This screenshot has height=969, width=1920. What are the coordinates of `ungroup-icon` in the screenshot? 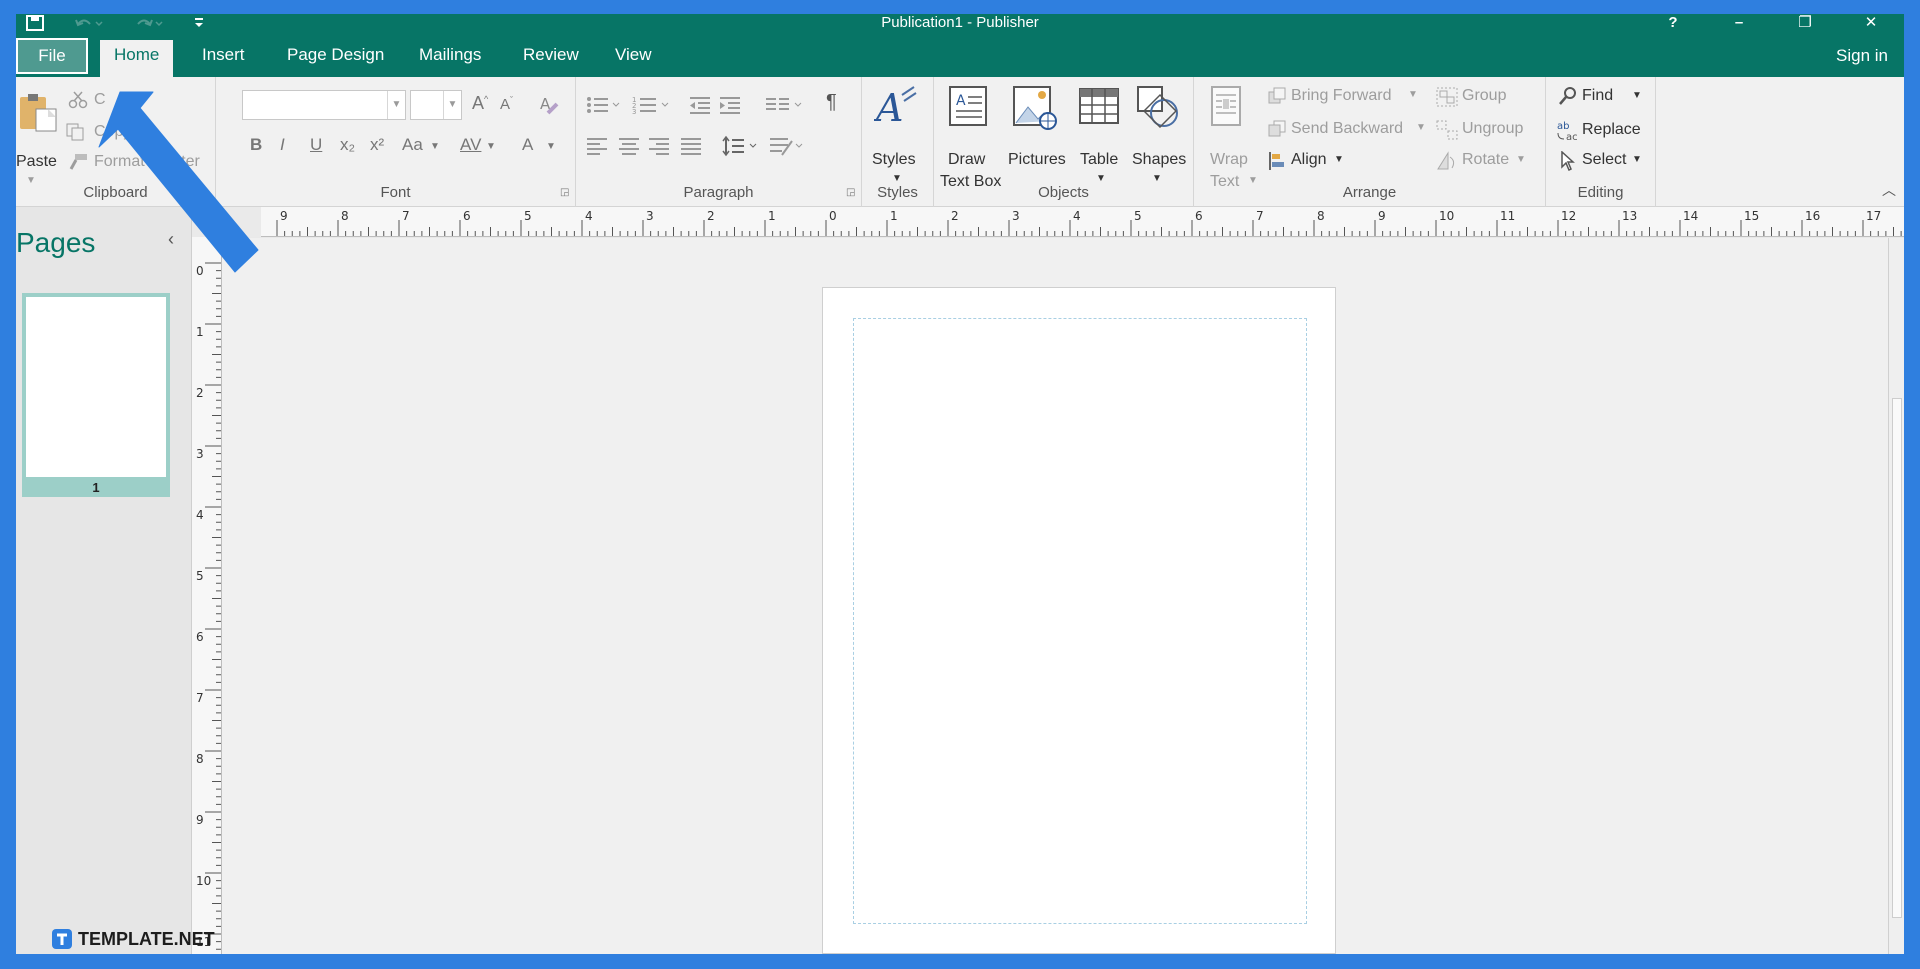 It's located at (1447, 132).